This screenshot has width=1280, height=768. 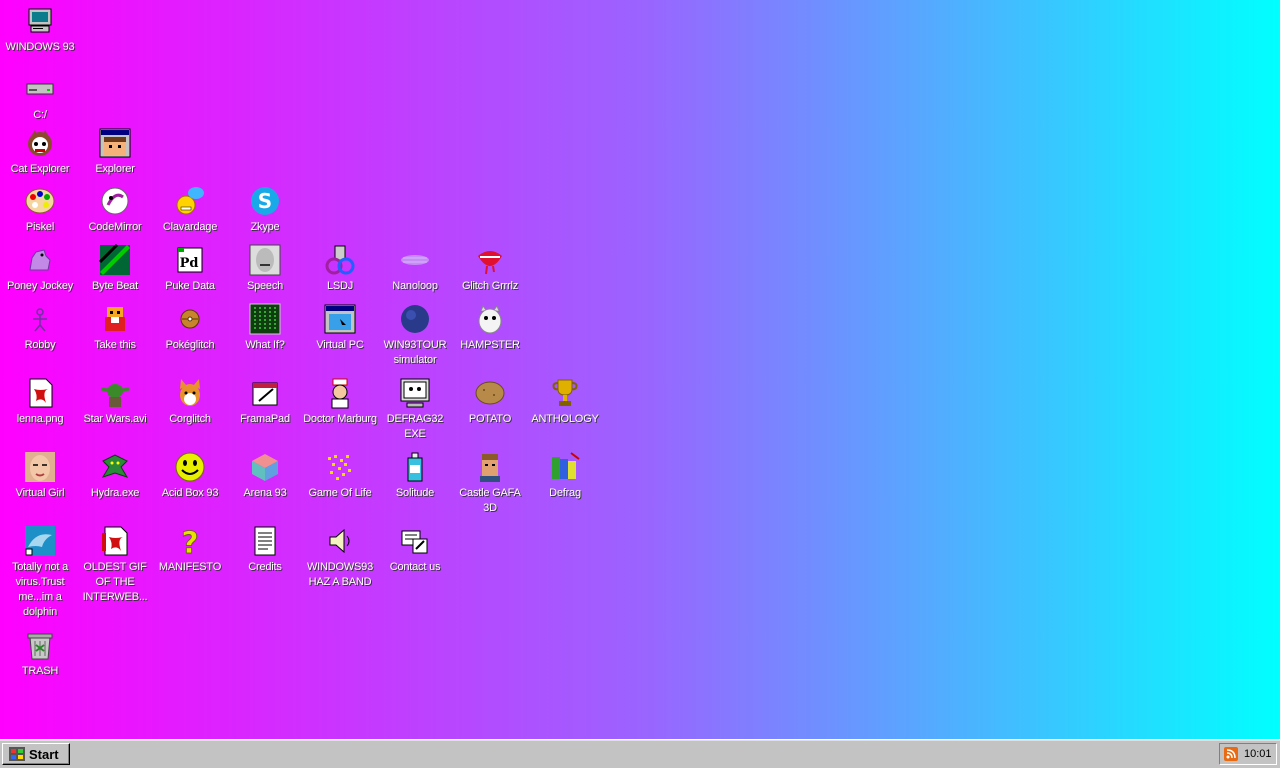 What do you see at coordinates (40, 169) in the screenshot?
I see `desktop-icon-label: Cat Explorer` at bounding box center [40, 169].